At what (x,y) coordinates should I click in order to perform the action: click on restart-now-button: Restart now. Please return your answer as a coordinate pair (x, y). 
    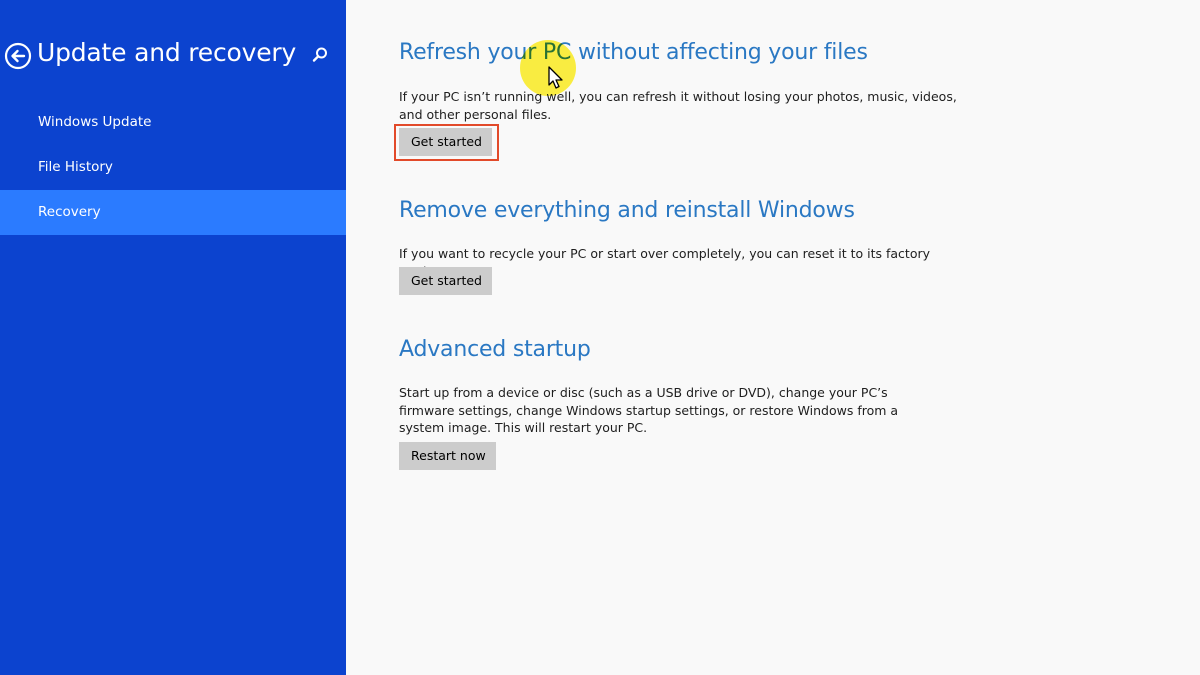
    Looking at the image, I should click on (447, 456).